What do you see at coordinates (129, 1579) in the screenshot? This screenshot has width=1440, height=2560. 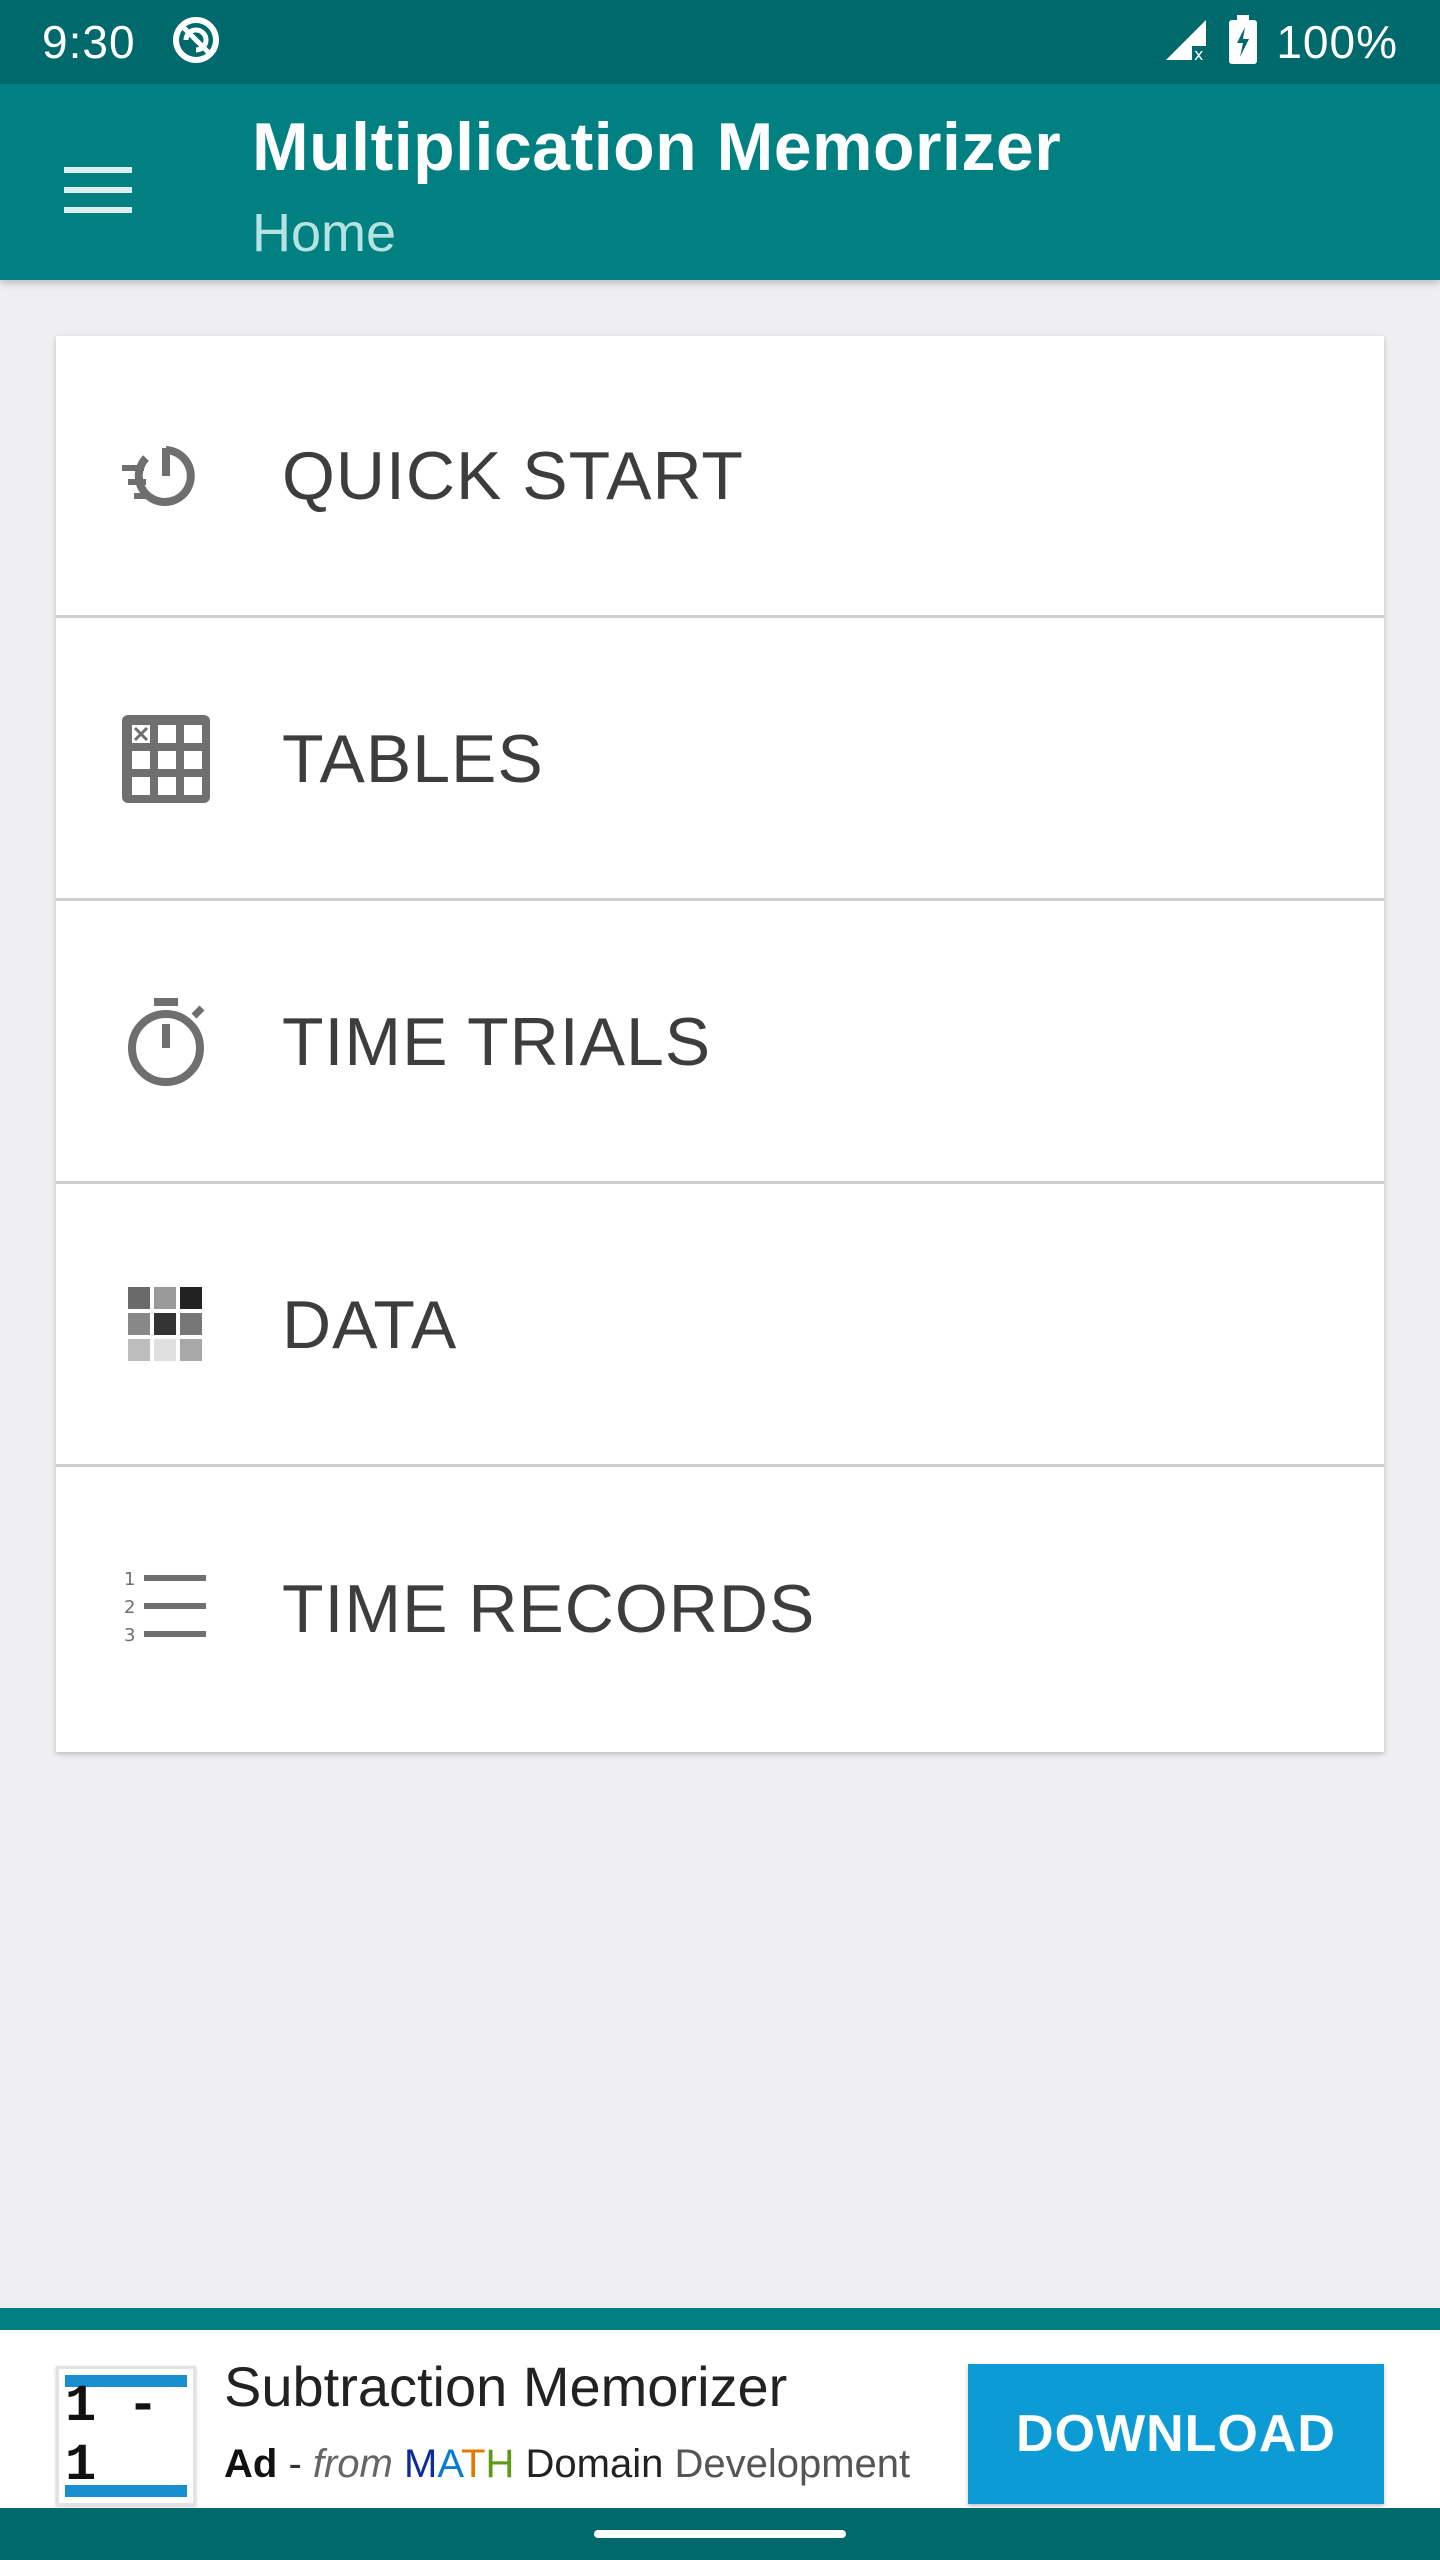 I see `svg-text: 1` at bounding box center [129, 1579].